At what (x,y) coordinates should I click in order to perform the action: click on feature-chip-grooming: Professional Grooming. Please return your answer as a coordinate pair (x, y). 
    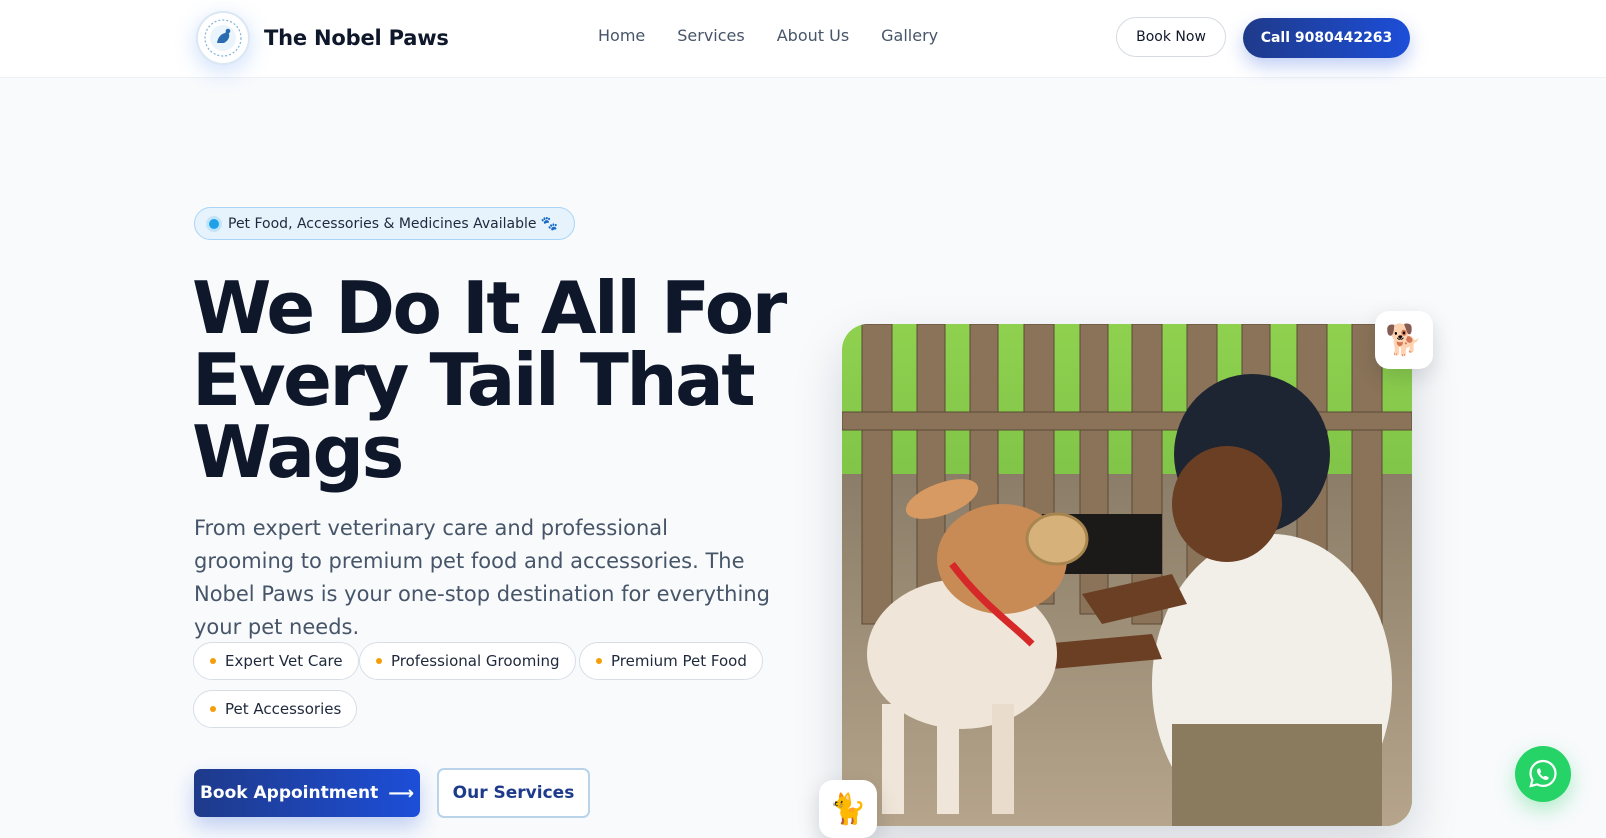
    Looking at the image, I should click on (467, 661).